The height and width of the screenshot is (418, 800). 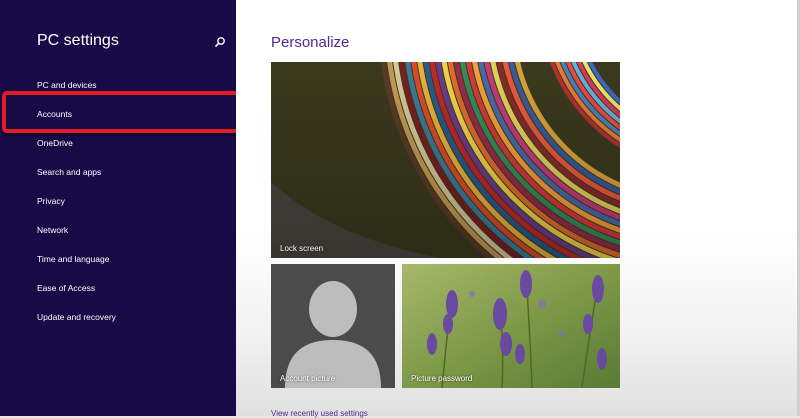 What do you see at coordinates (302, 248) in the screenshot?
I see `lock-screen-label: Lock screen` at bounding box center [302, 248].